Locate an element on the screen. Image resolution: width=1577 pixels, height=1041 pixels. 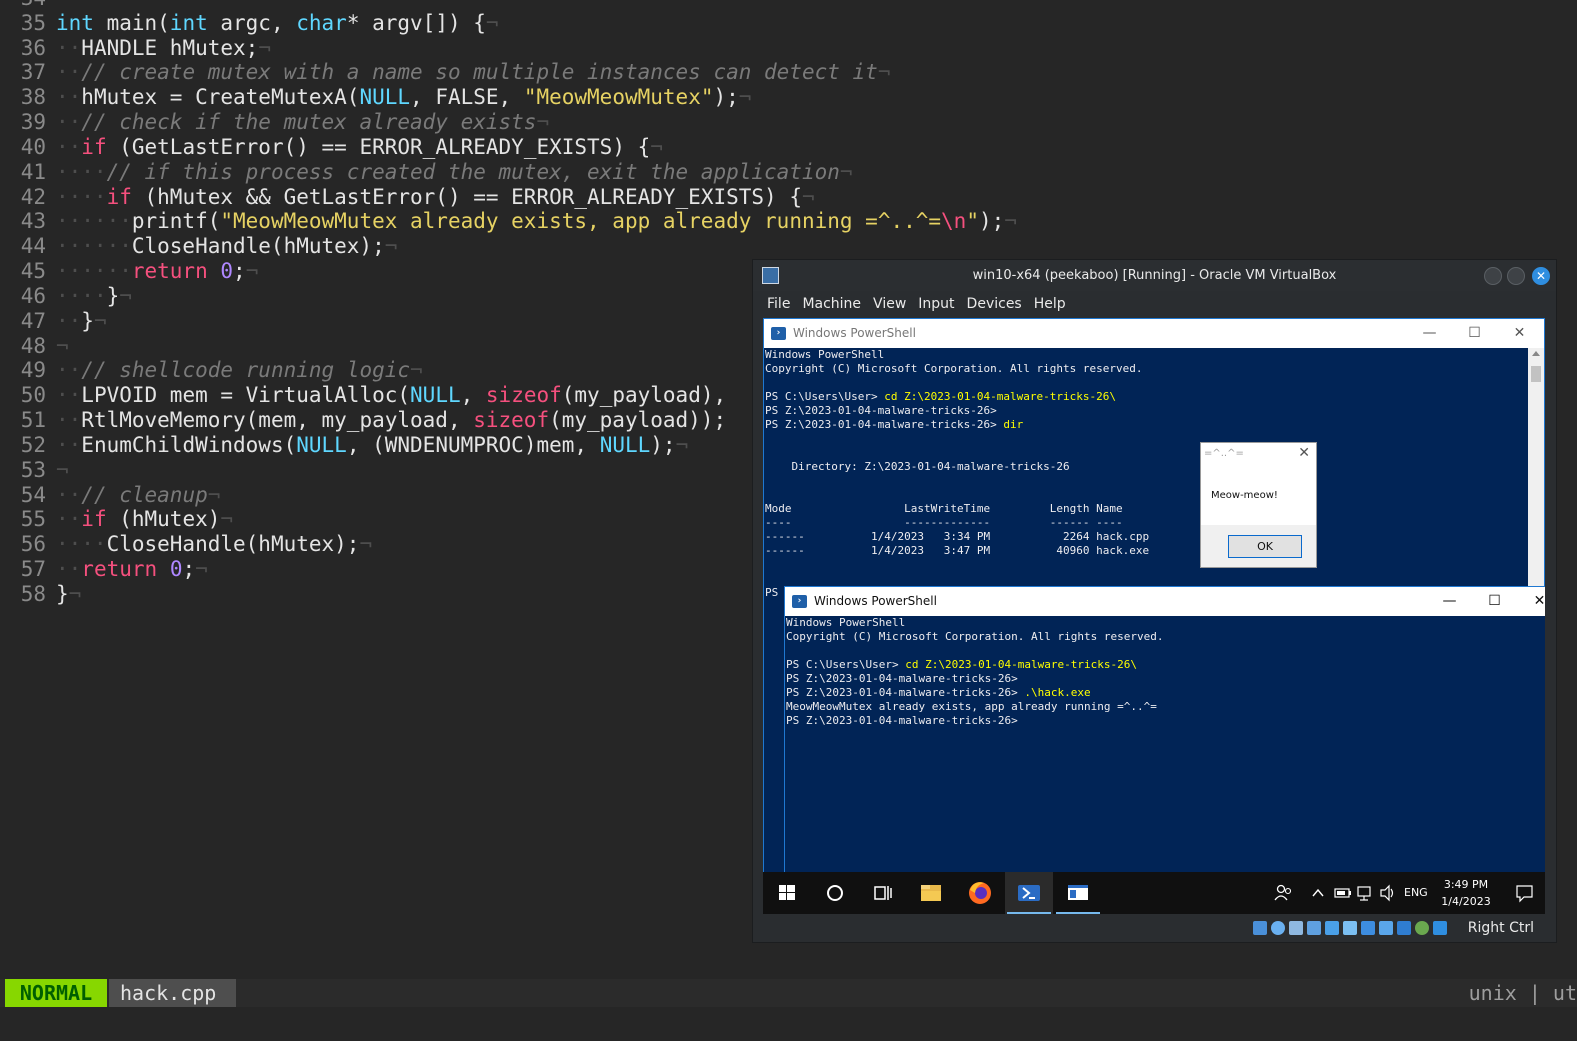
search-button is located at coordinates (835, 893).